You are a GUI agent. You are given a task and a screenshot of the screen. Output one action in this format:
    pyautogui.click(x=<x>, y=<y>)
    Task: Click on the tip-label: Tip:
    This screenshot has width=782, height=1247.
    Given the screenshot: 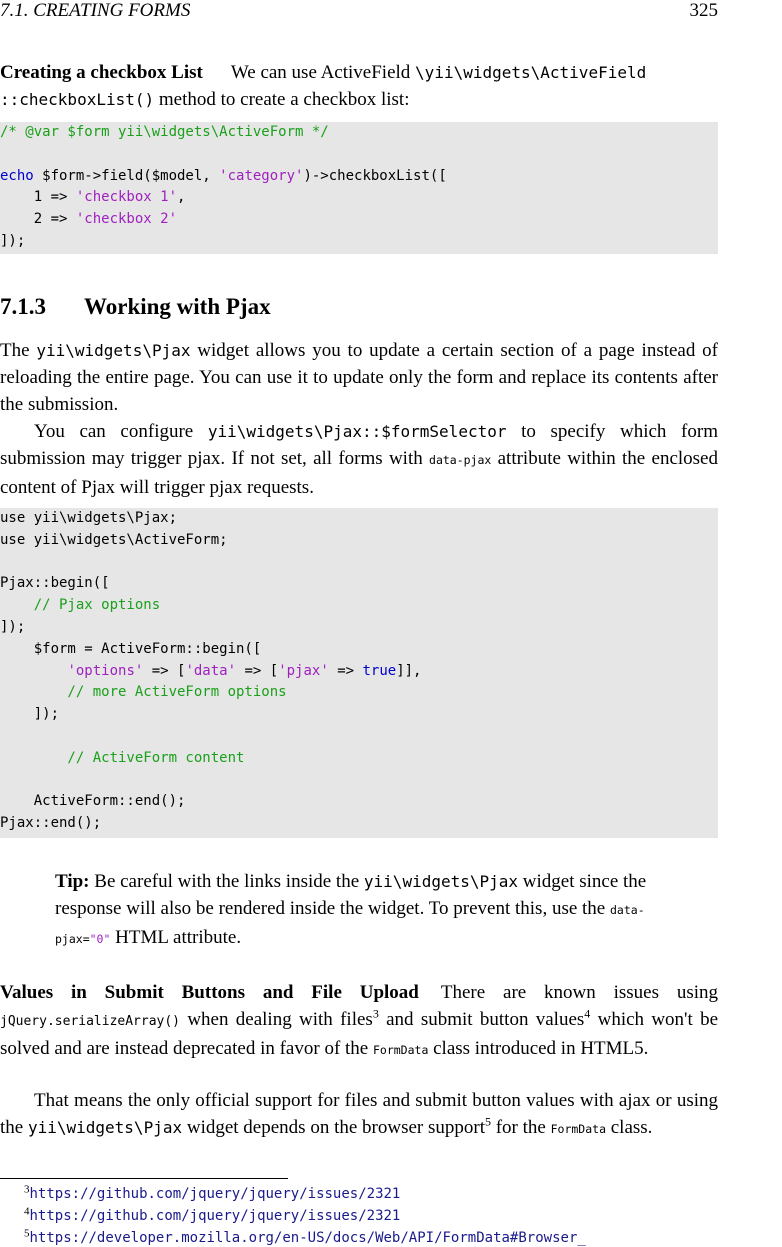 What is the action you would take?
    pyautogui.click(x=72, y=881)
    